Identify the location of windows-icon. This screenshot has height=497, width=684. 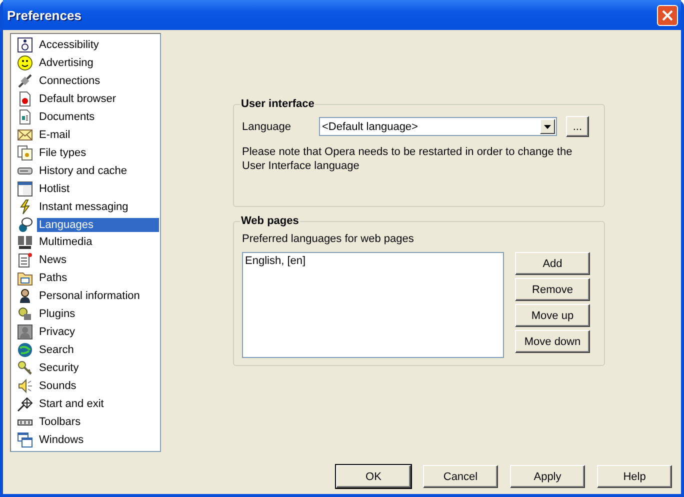
(25, 440).